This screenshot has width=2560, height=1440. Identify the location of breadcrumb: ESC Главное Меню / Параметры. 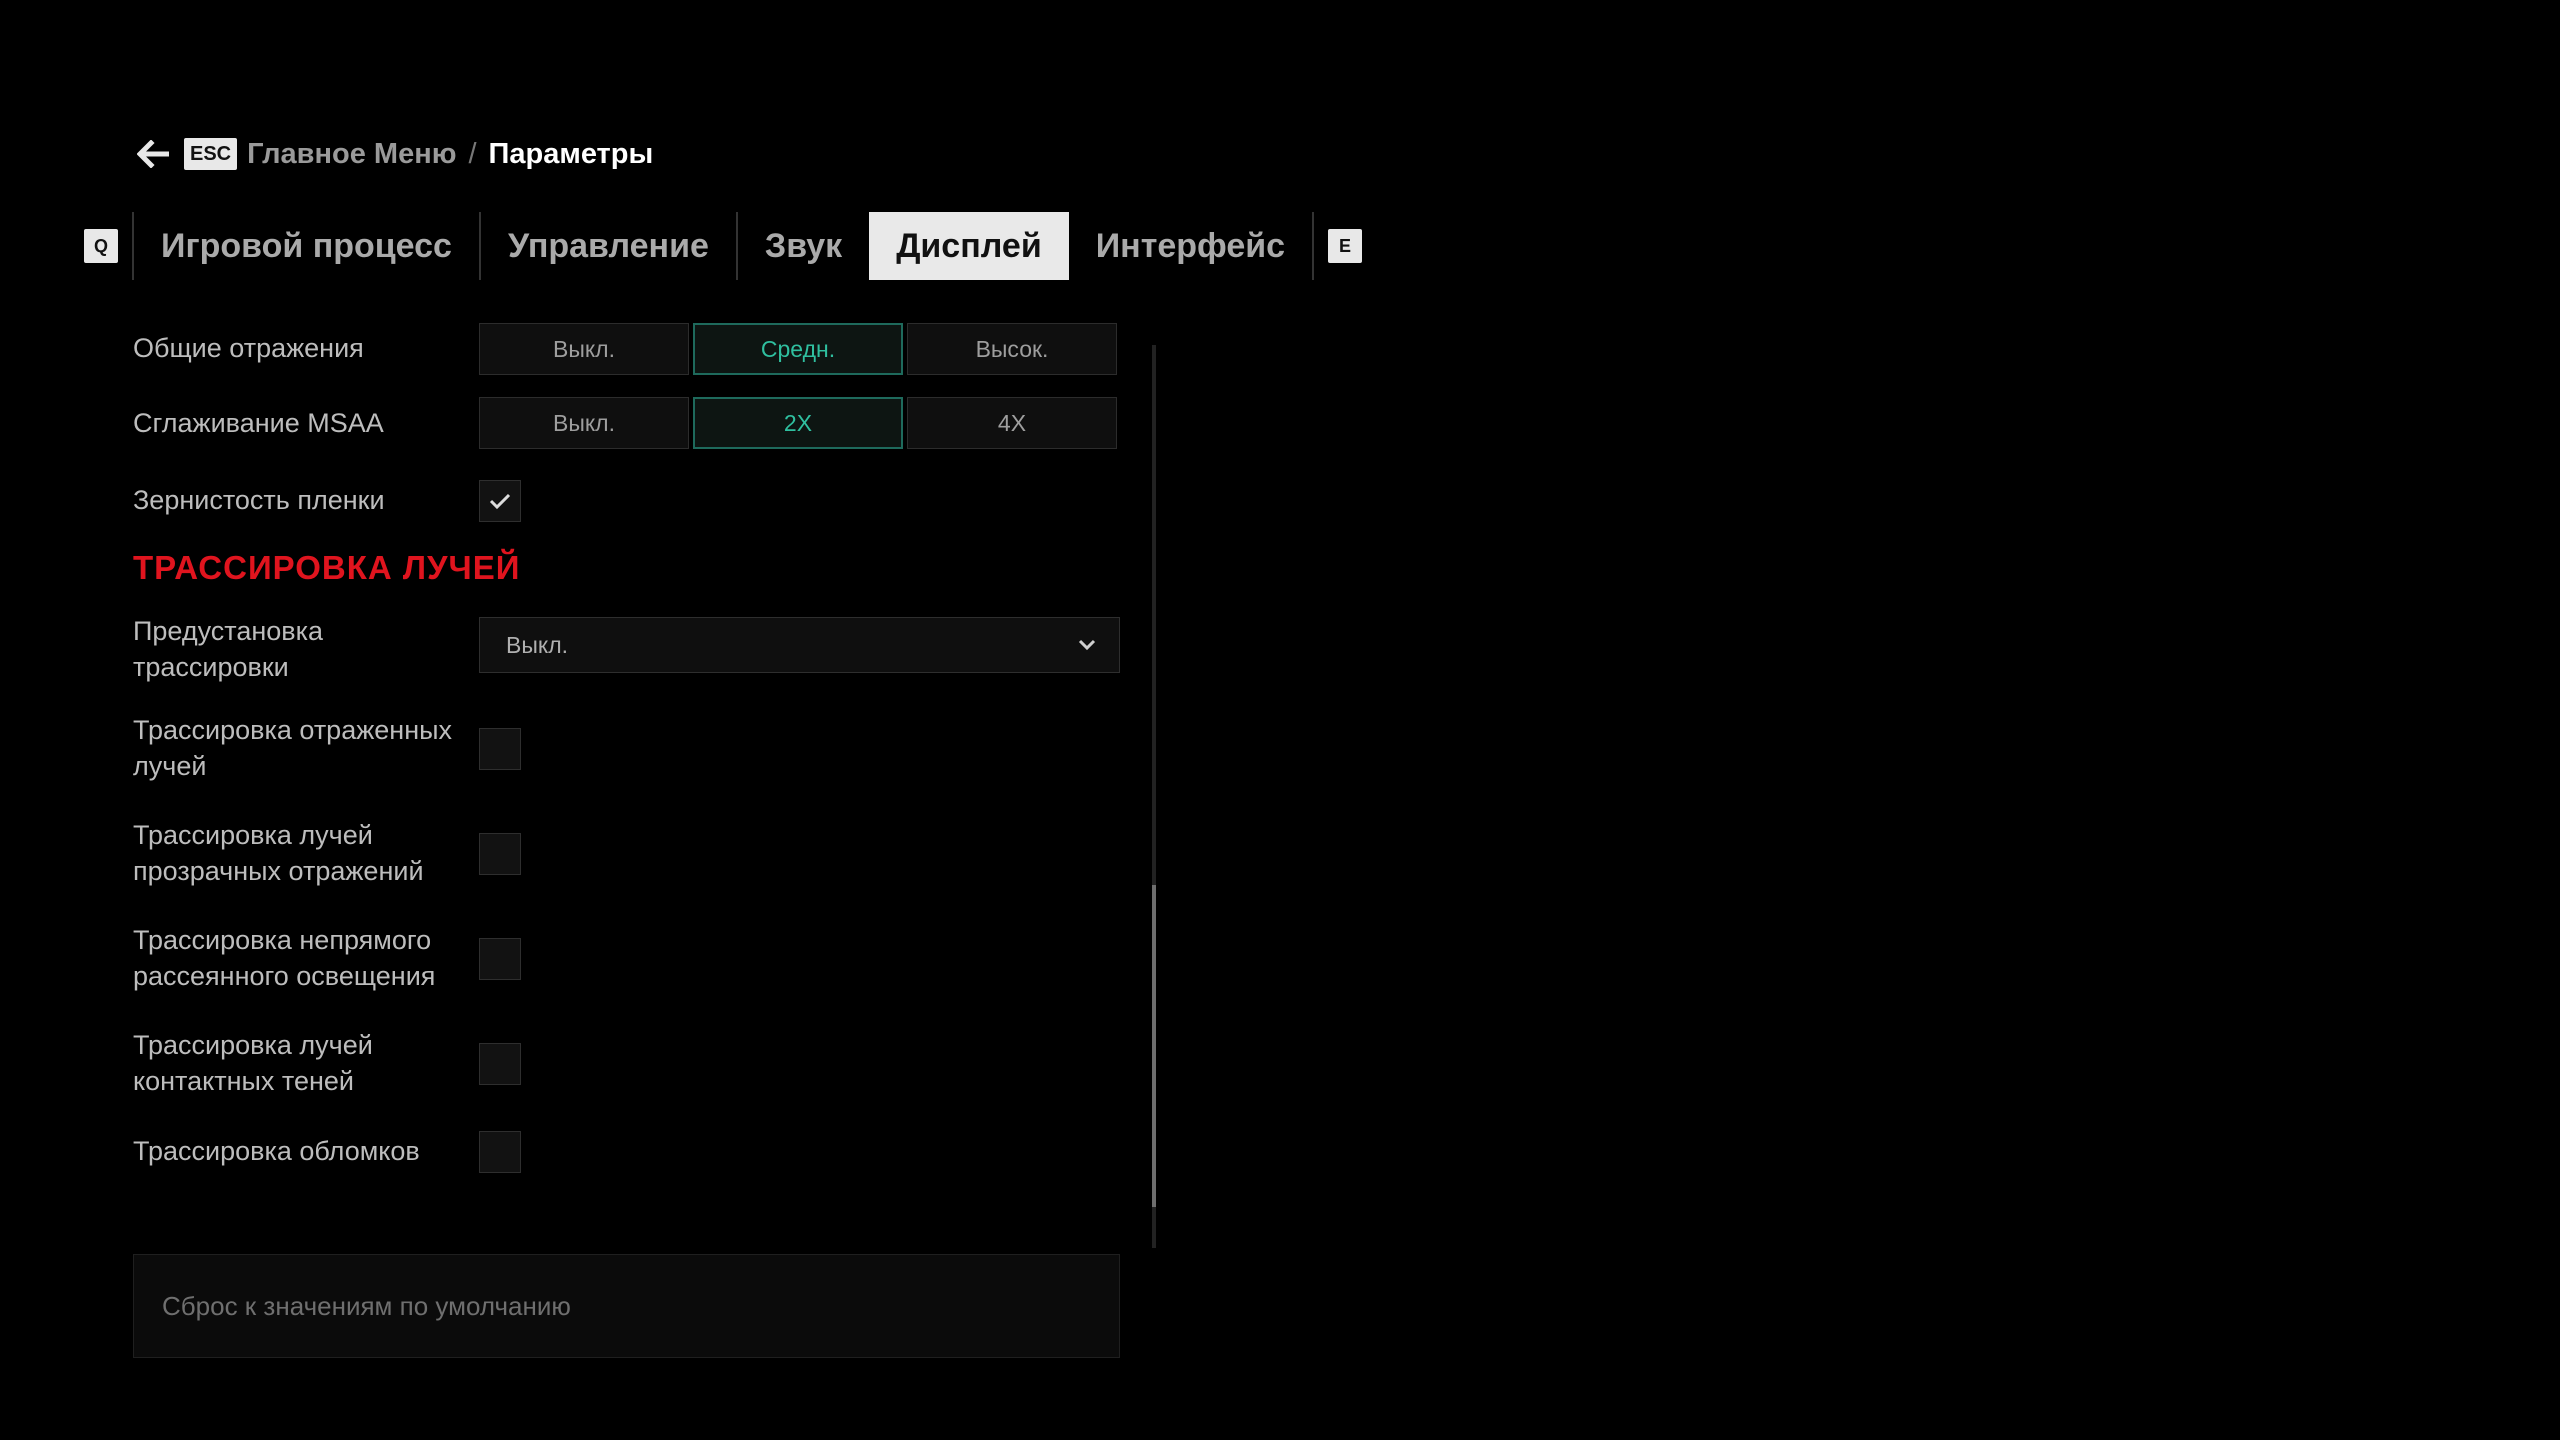
(393, 154).